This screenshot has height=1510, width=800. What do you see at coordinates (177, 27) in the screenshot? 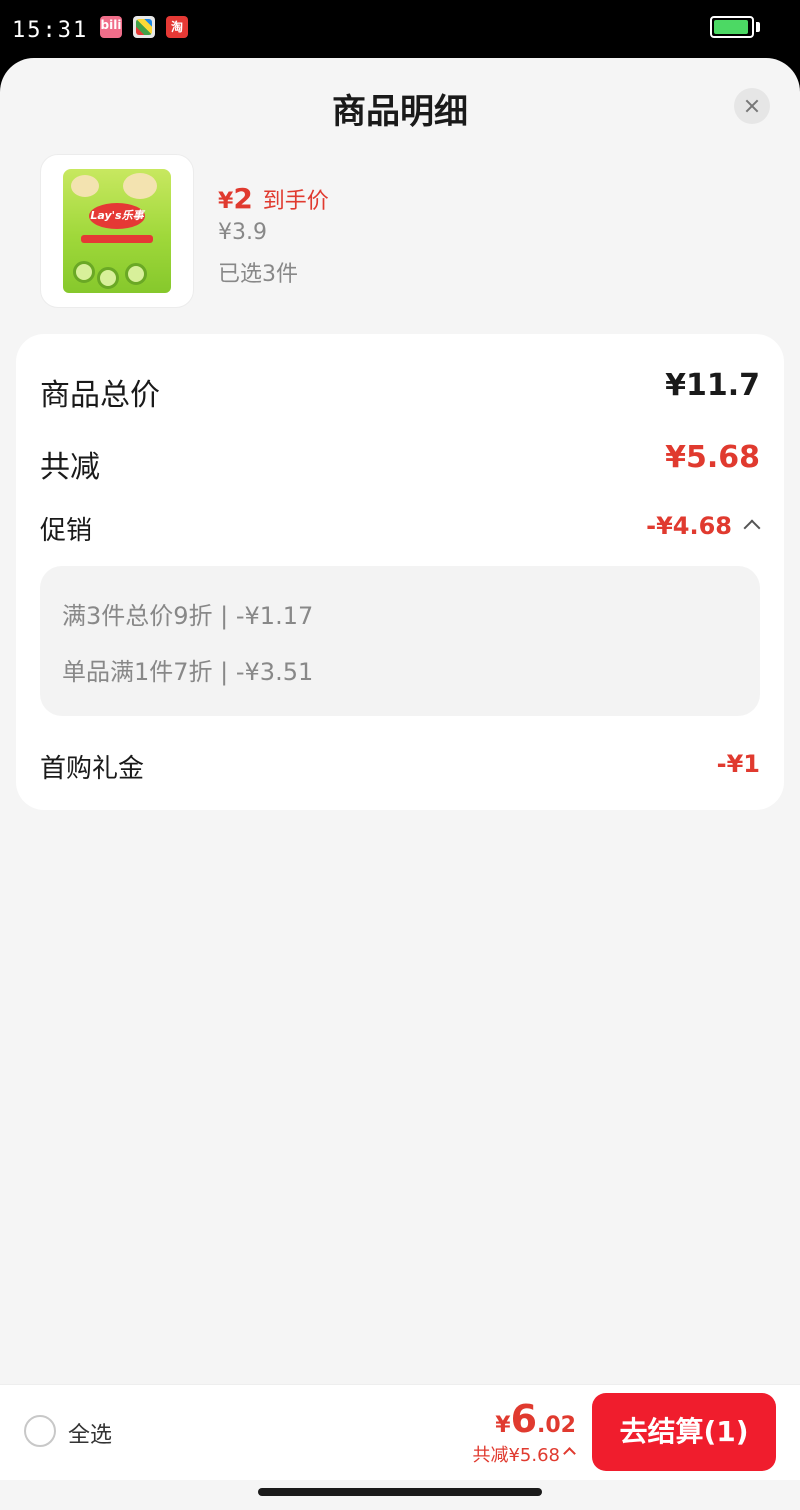
I see `taobao-icon: 淘` at bounding box center [177, 27].